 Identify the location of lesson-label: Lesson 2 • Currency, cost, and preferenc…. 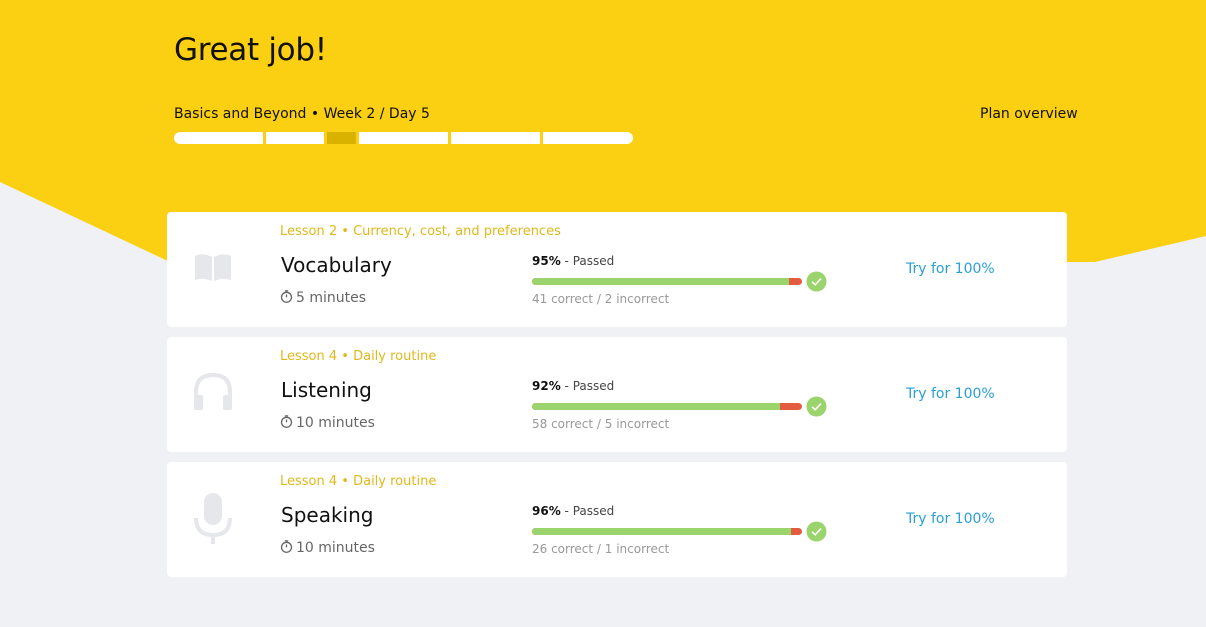
(420, 231).